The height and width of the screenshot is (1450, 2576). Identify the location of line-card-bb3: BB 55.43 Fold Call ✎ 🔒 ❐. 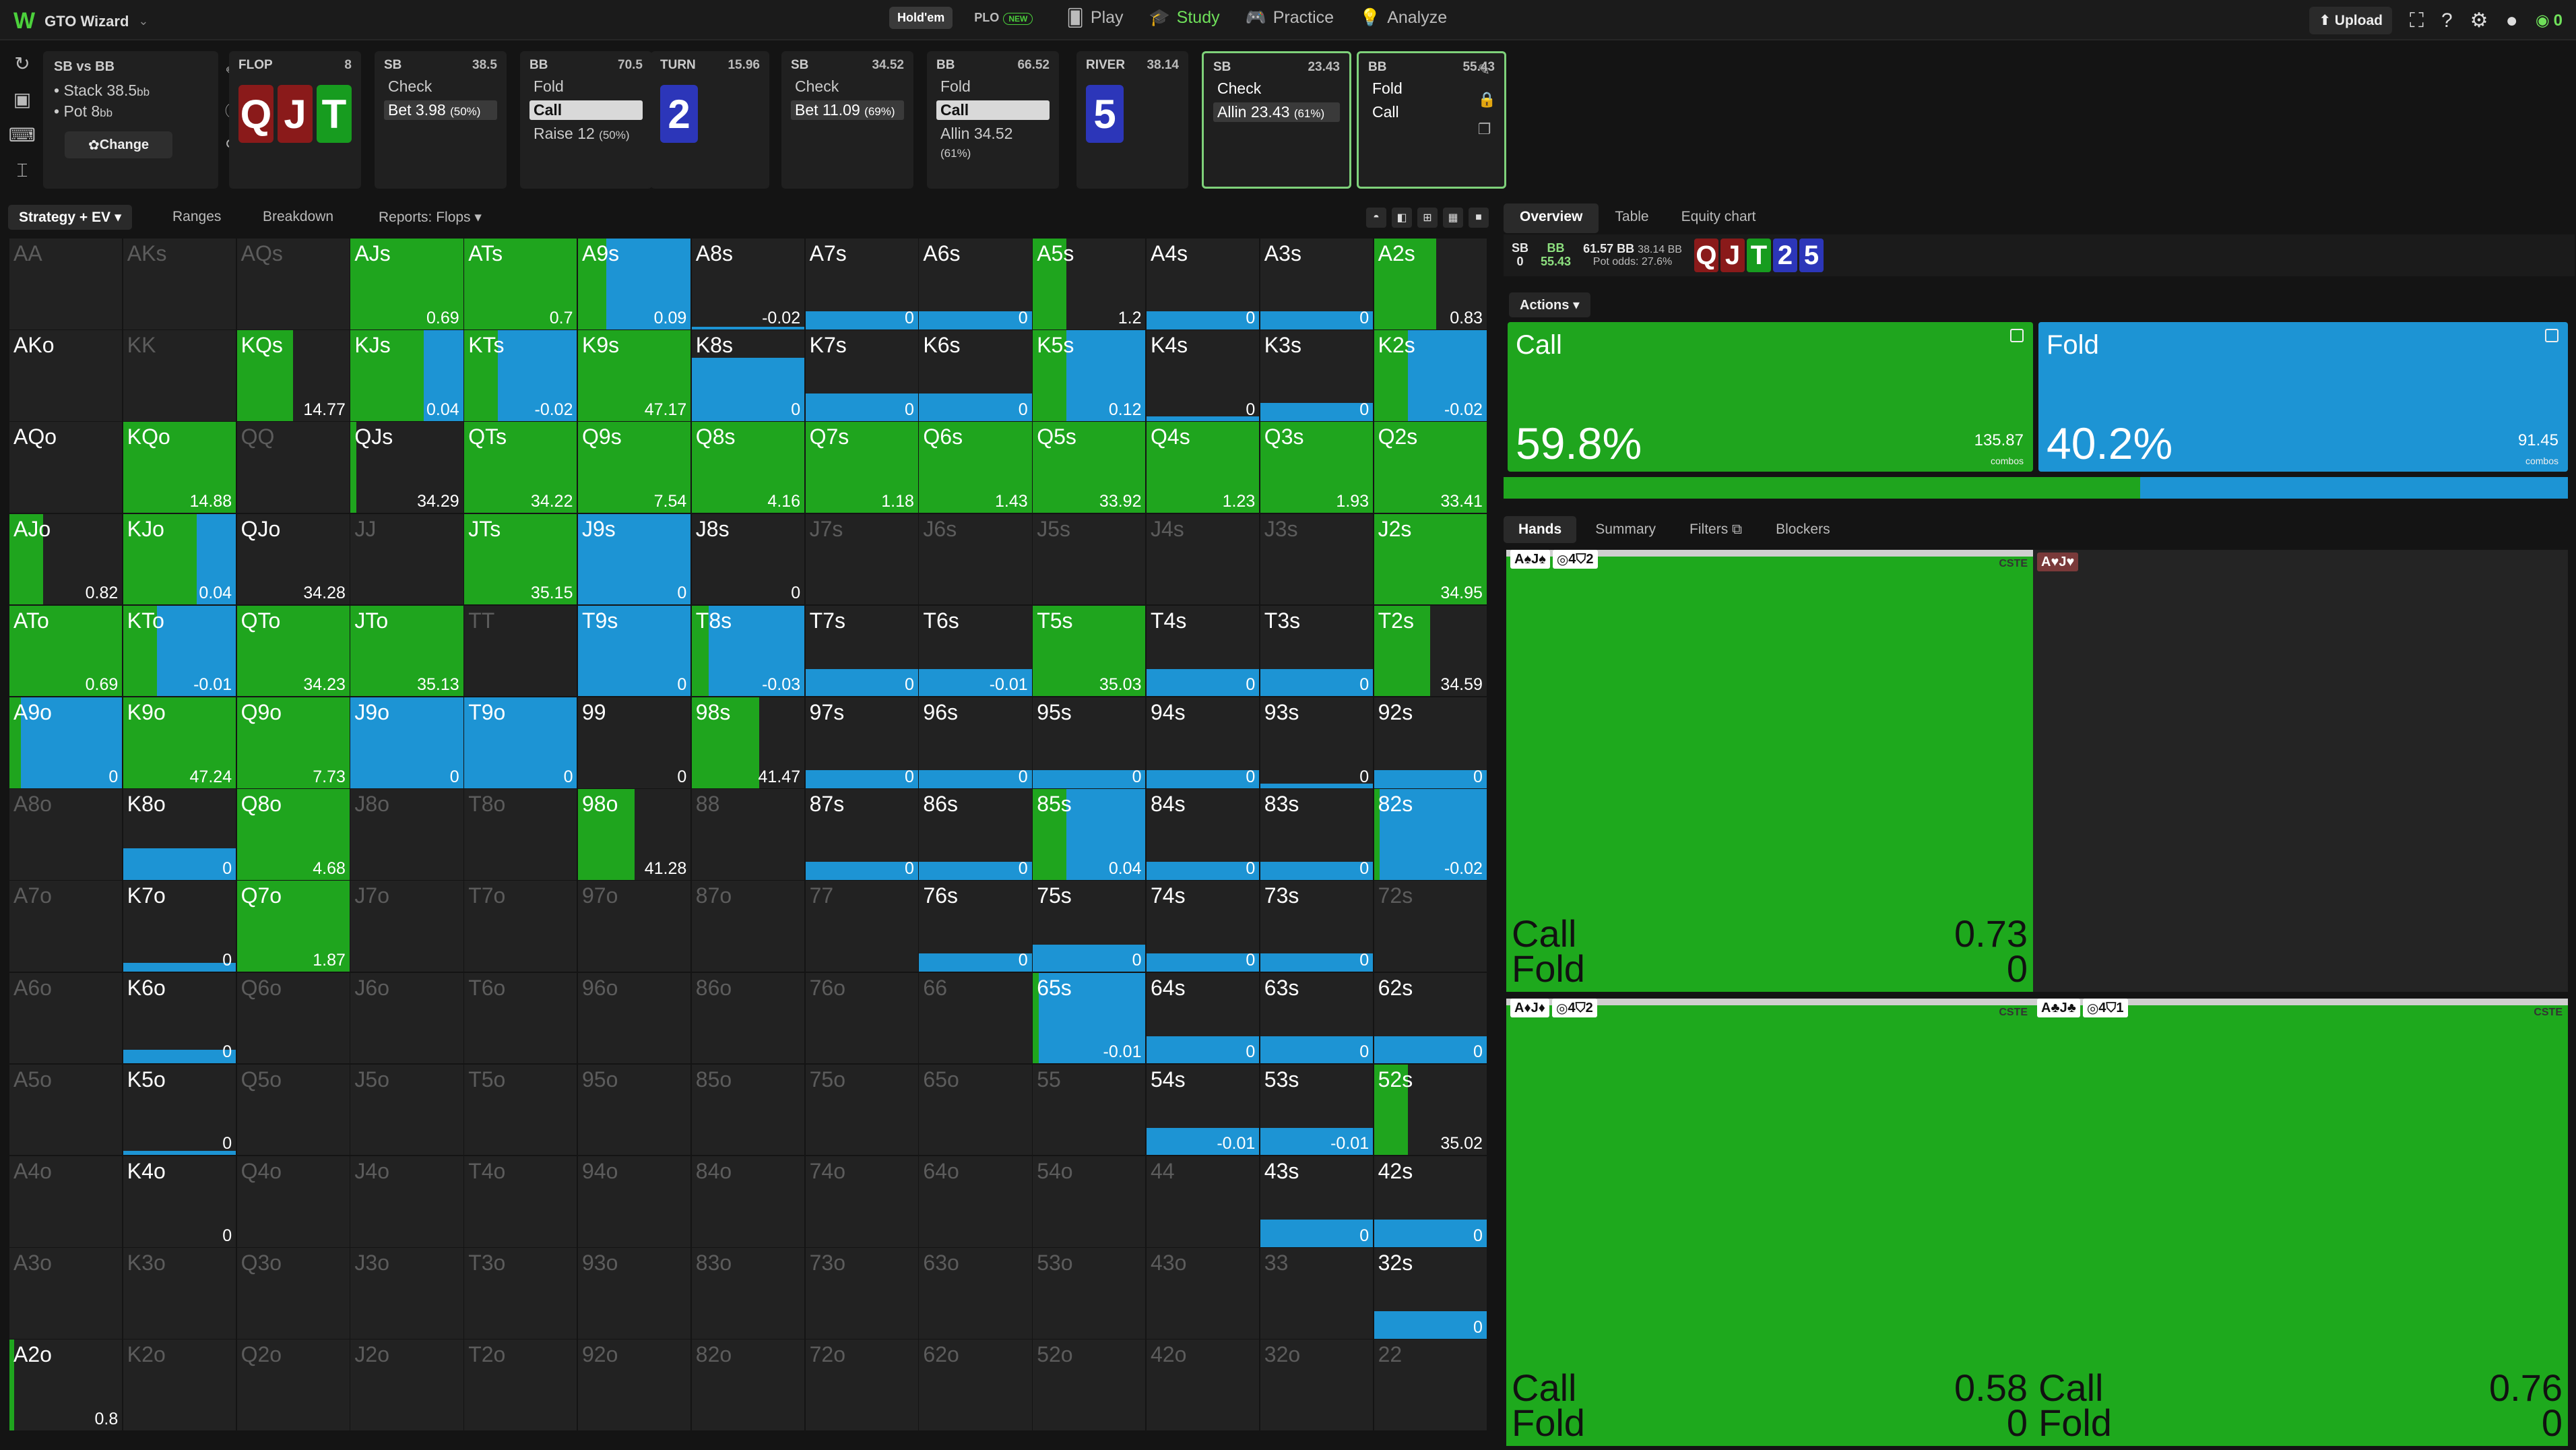
(1432, 120).